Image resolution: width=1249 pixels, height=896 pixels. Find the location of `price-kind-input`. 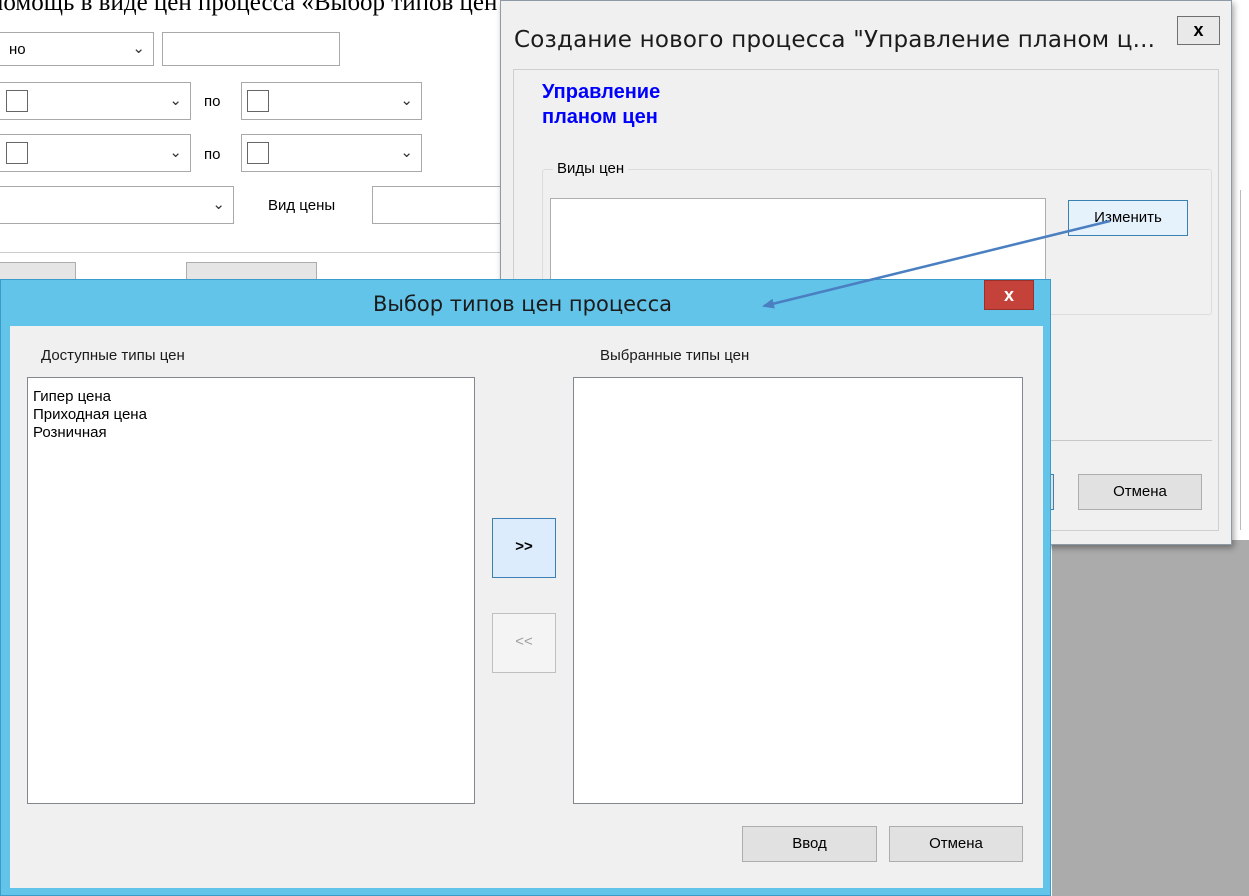

price-kind-input is located at coordinates (442, 205).